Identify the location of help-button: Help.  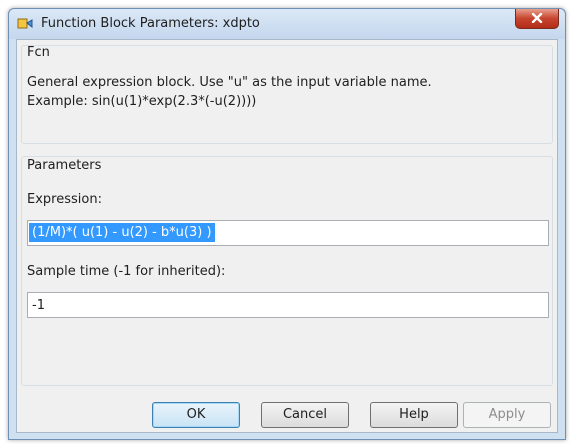
(414, 415).